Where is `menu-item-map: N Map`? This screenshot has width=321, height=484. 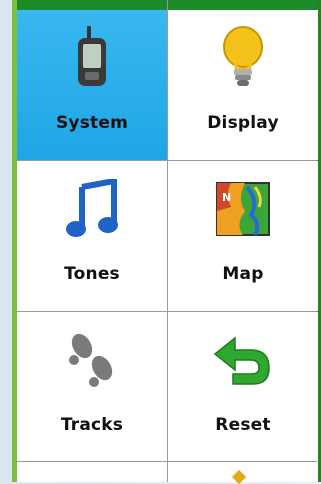
menu-item-map: N Map is located at coordinates (243, 236).